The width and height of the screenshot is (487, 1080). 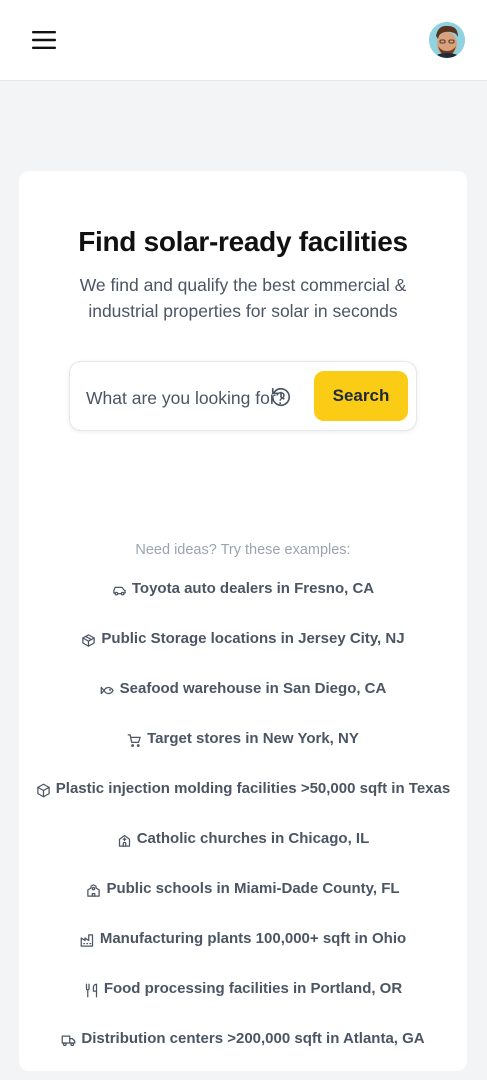 What do you see at coordinates (243, 40) in the screenshot?
I see `top-bar` at bounding box center [243, 40].